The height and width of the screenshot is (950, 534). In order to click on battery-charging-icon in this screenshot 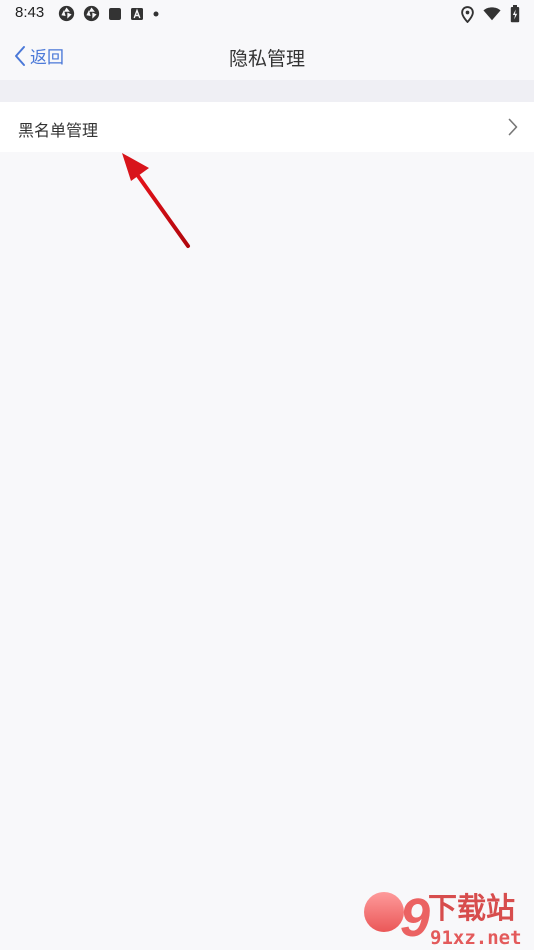, I will do `click(515, 14)`.